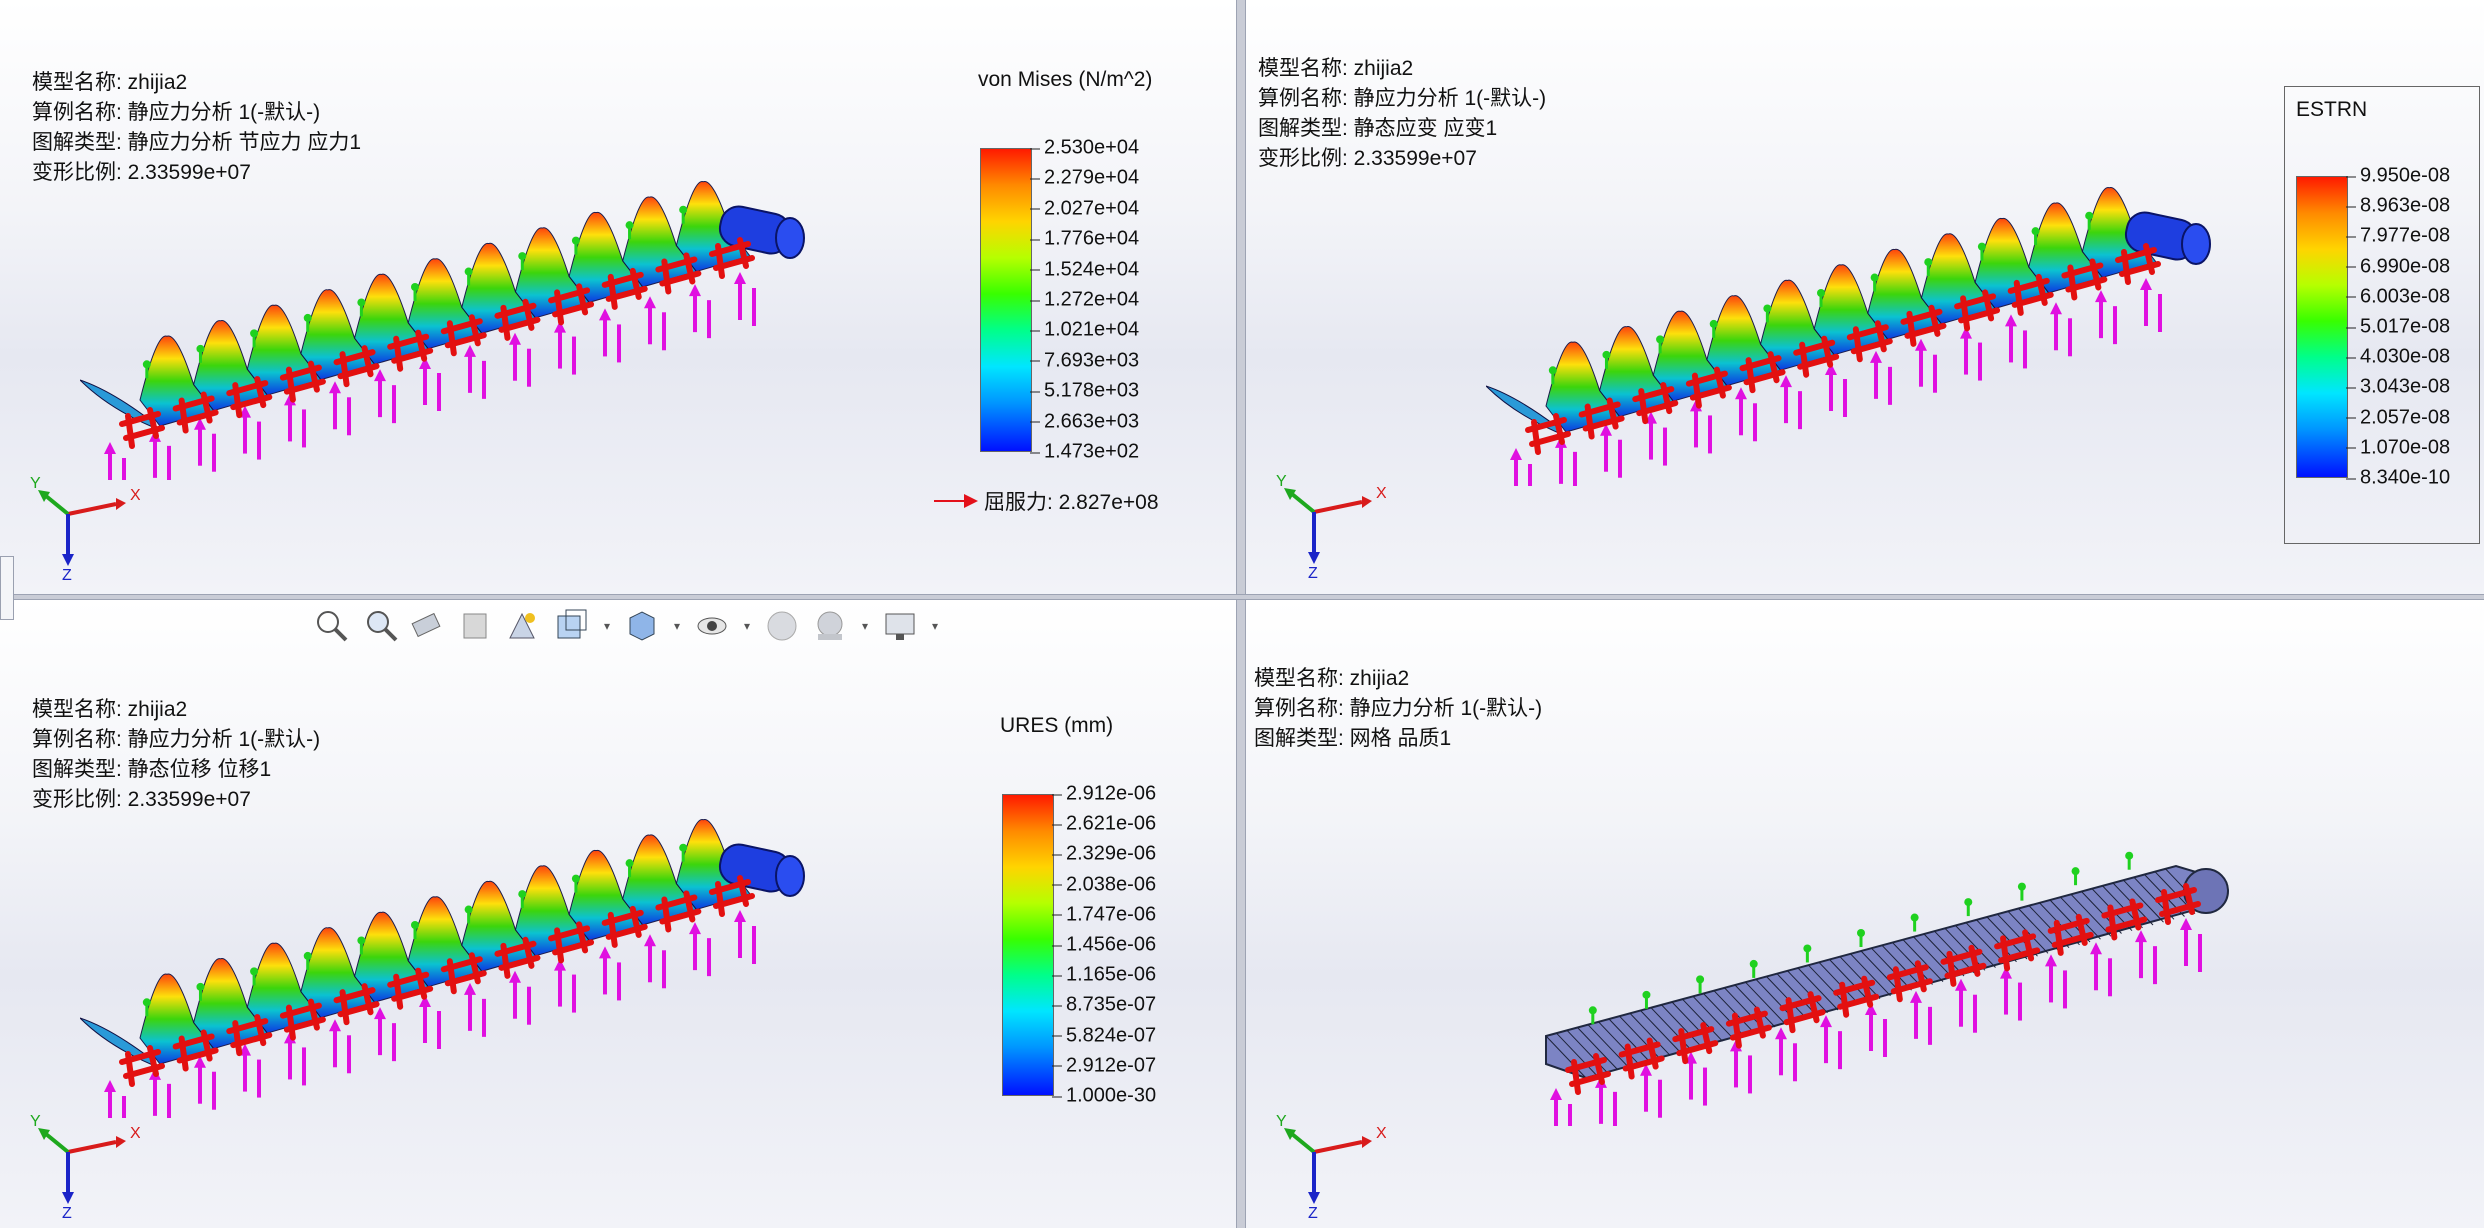  What do you see at coordinates (1084, 390) in the screenshot?
I see `legend-tick-label: 5.178e+03` at bounding box center [1084, 390].